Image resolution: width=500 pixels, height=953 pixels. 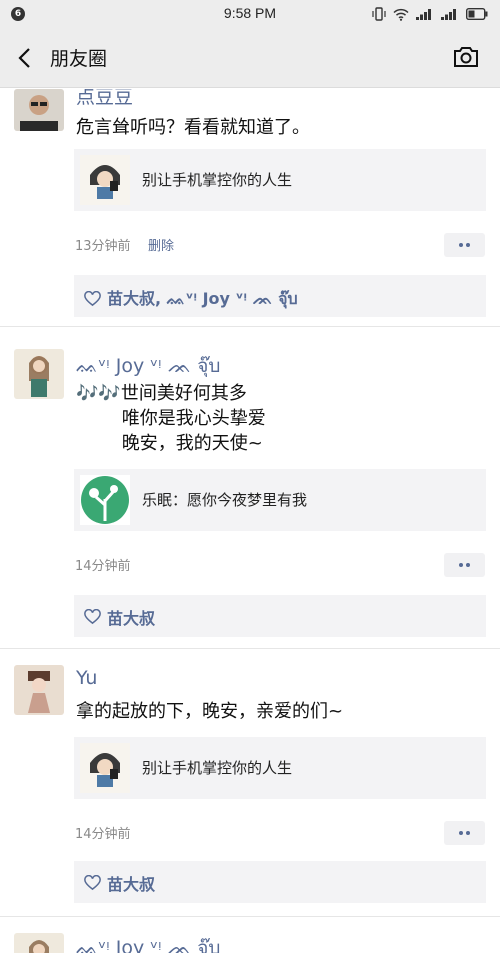 I want to click on delete-link: 删除, so click(x=161, y=244).